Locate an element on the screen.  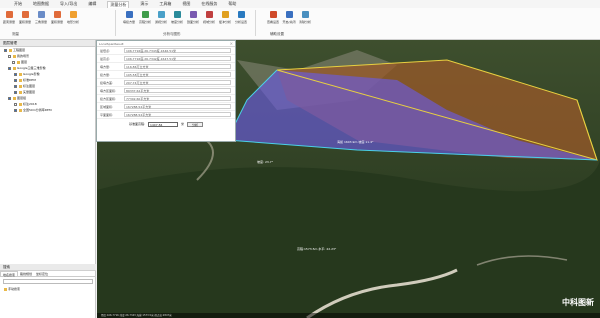
result-label: 挖方区面积: is located at coordinates (108, 98).